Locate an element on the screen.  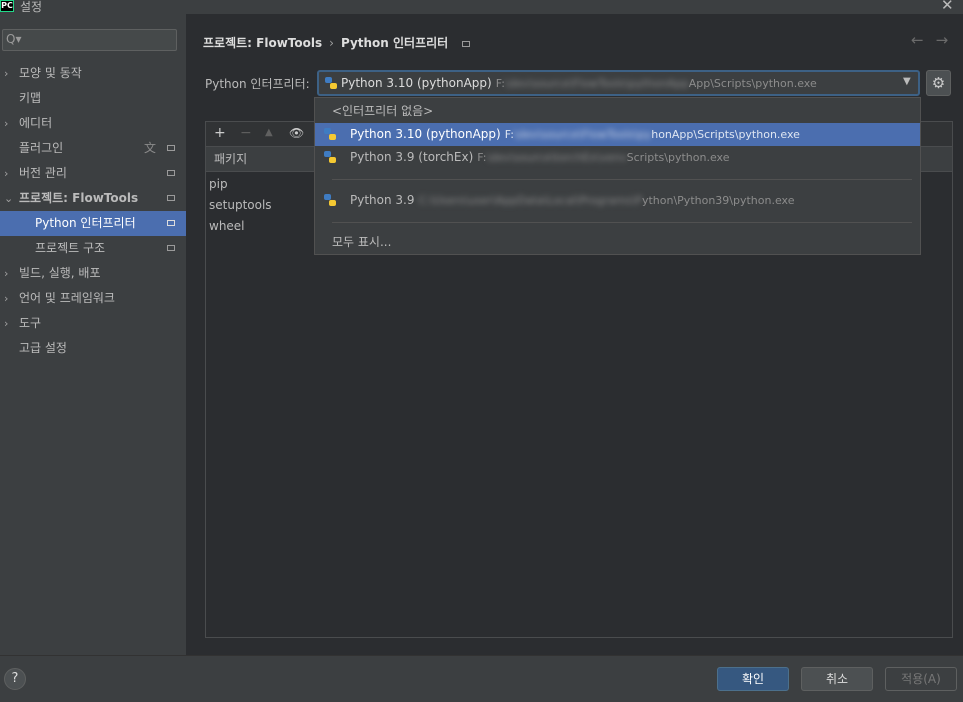
cancel-button: 취소 is located at coordinates (837, 679).